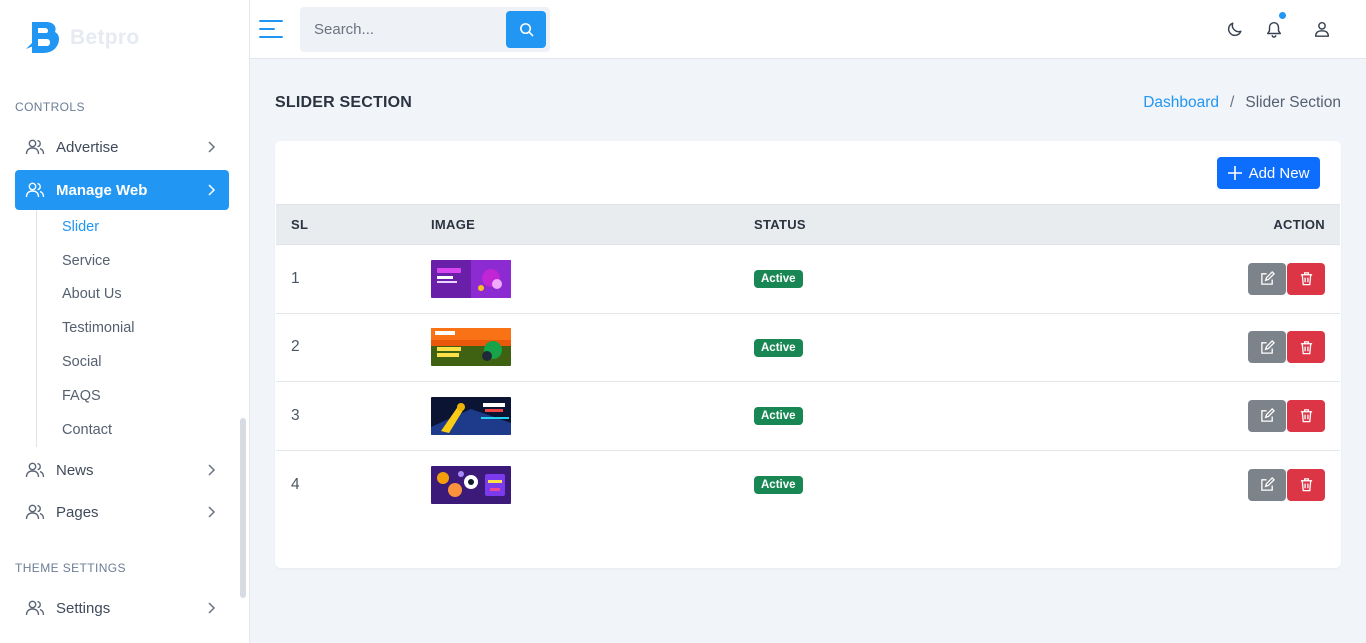 This screenshot has width=1366, height=643. What do you see at coordinates (122, 608) in the screenshot?
I see `sidebar-item-settings: Settings` at bounding box center [122, 608].